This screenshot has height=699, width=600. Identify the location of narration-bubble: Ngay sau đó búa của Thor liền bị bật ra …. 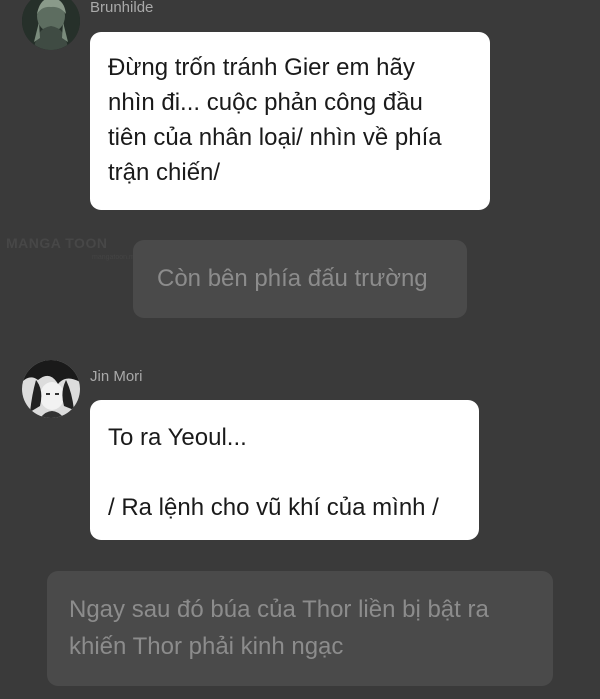
(300, 628).